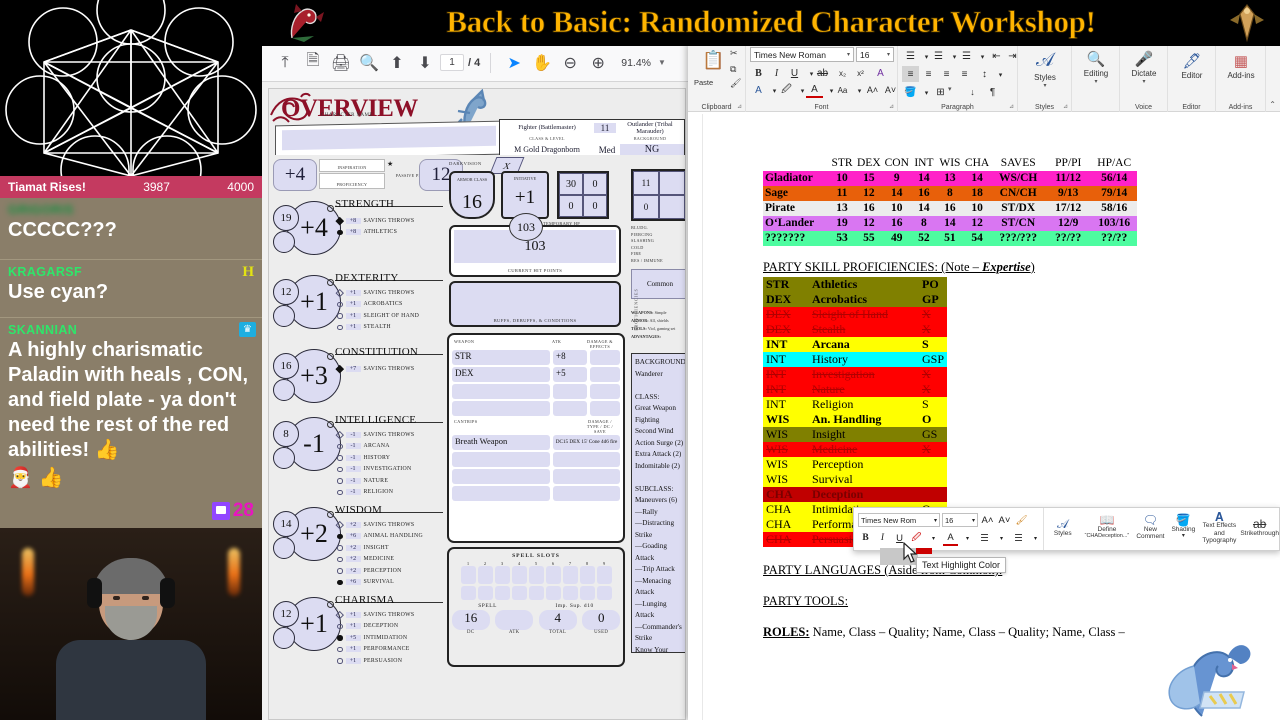  I want to click on class-value: Fighter (Battlemaster), so click(547, 127).